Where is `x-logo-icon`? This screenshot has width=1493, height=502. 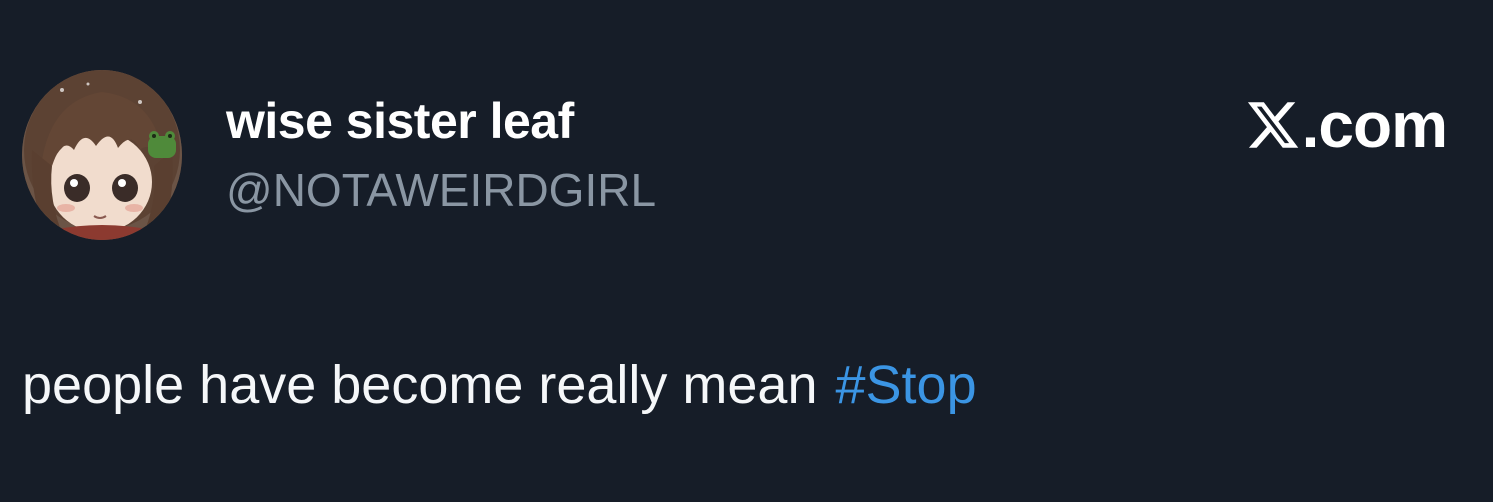
x-logo-icon is located at coordinates (1272, 125).